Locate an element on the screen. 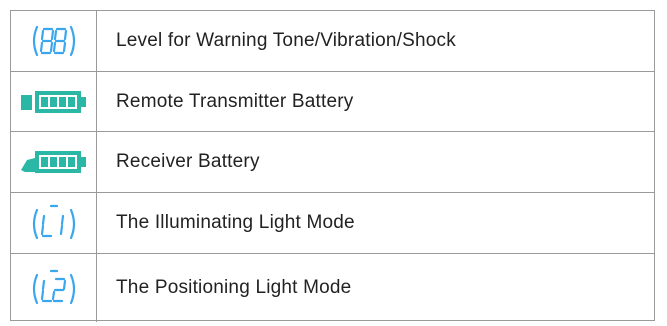  seven-segment-l1-icon is located at coordinates (54, 223).